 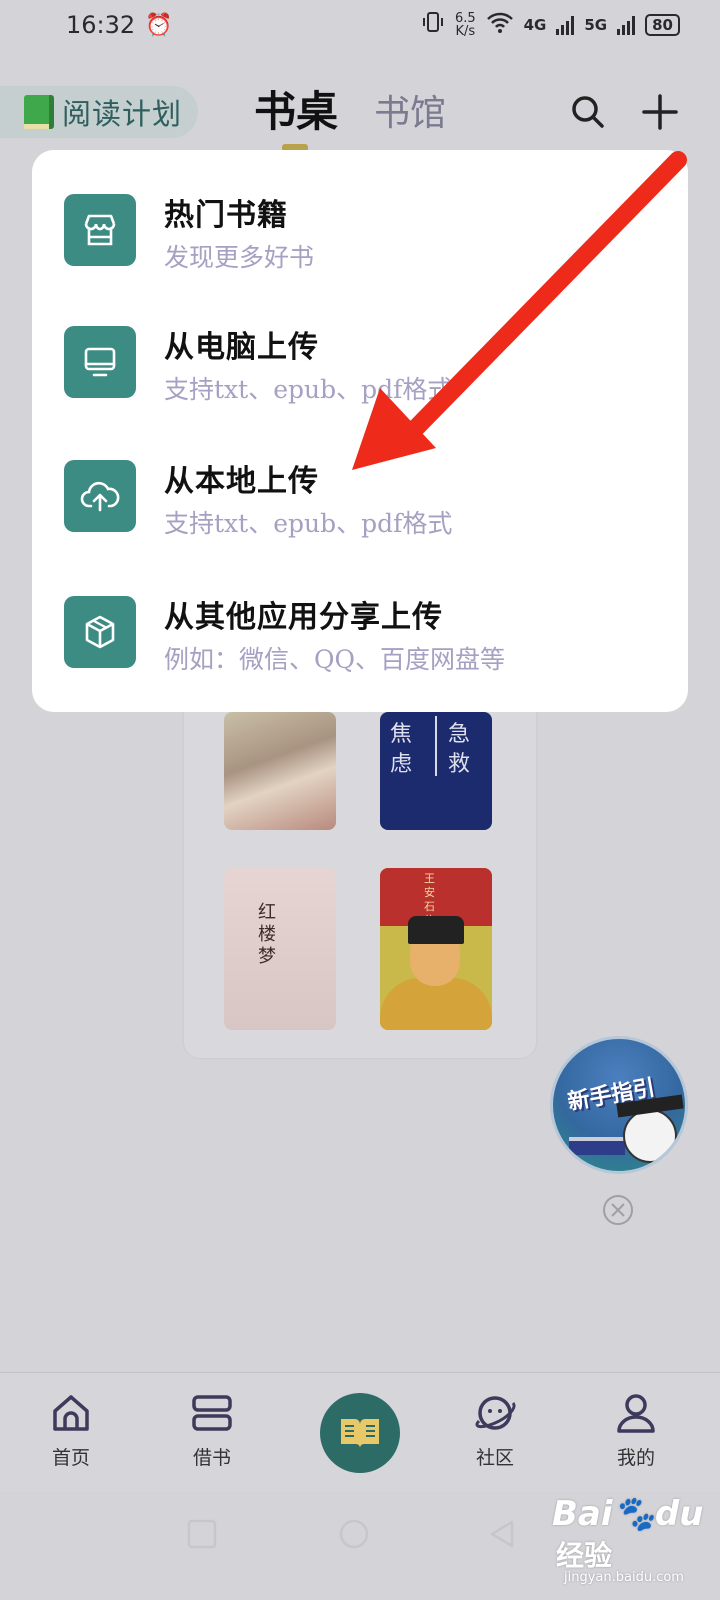 I want to click on open-book-icon, so click(x=360, y=1433).